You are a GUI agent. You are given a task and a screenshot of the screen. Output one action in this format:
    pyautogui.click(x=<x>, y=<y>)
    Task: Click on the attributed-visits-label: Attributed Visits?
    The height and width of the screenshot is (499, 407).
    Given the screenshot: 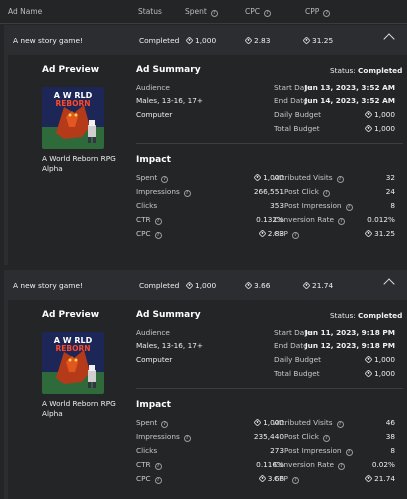 What is the action you would take?
    pyautogui.click(x=309, y=423)
    